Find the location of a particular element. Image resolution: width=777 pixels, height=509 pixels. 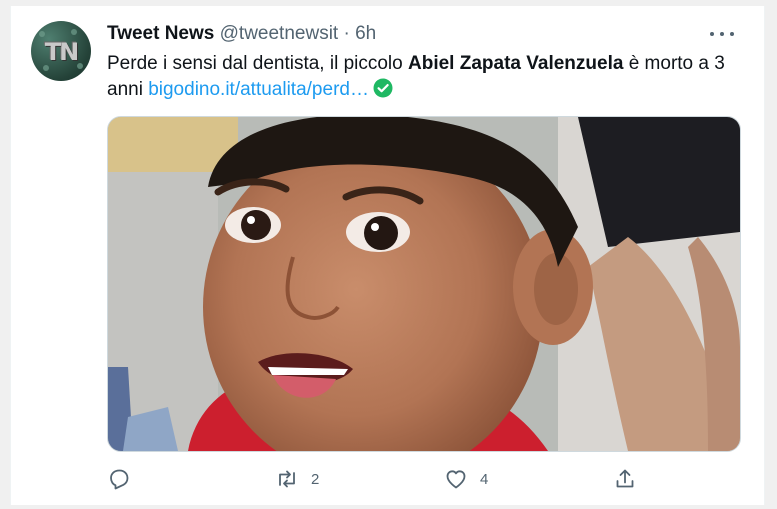

reply-button is located at coordinates (125, 479).